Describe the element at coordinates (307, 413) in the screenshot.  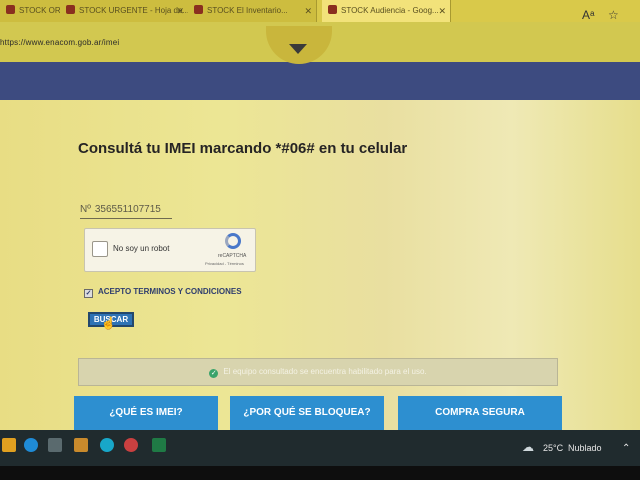
I see `why-blocked-button: ¿POR QUÉ SE BLOQUEA?` at that location.